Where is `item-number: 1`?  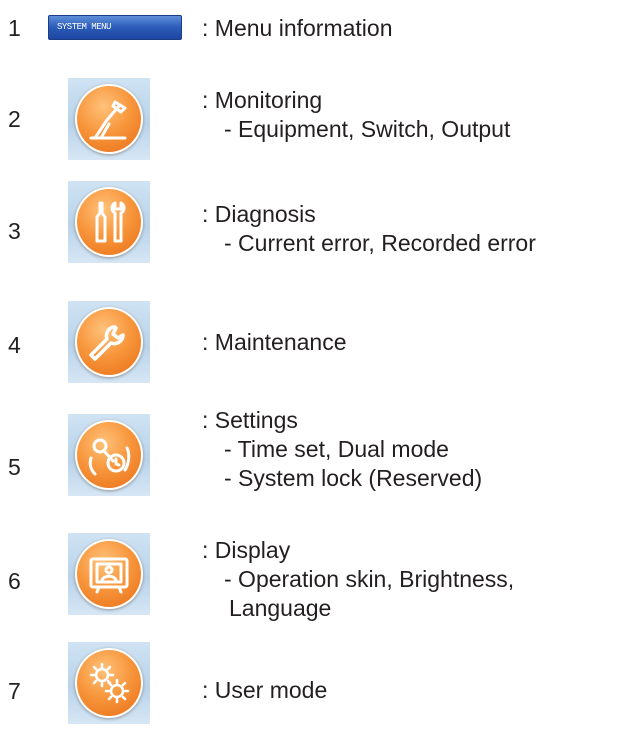 item-number: 1 is located at coordinates (14, 28).